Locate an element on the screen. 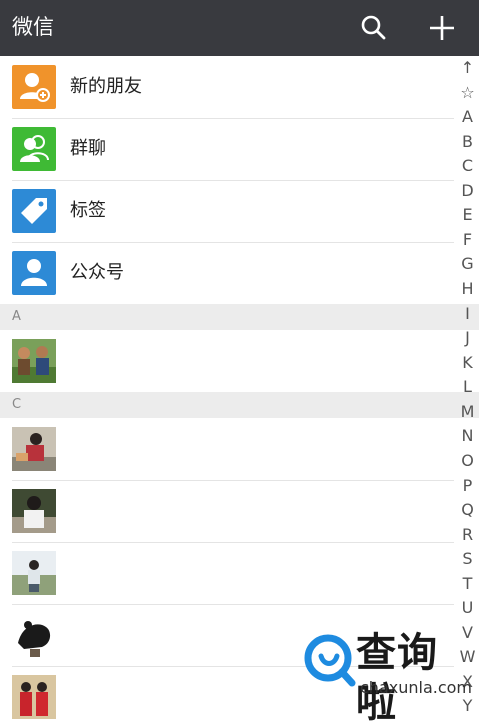  index-letter: K is located at coordinates (467, 363).